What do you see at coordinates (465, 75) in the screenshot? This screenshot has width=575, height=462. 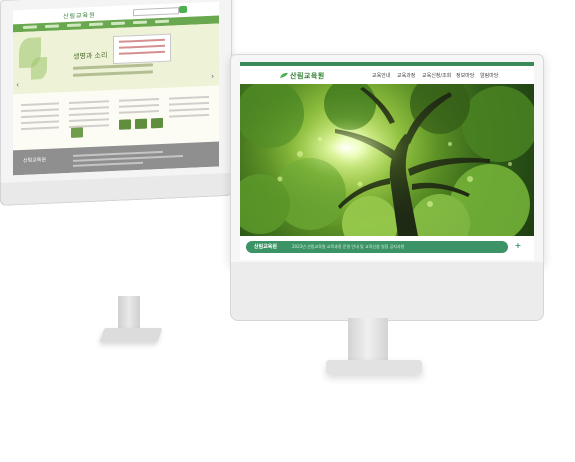 I see `front-menu-item: 정보마당` at bounding box center [465, 75].